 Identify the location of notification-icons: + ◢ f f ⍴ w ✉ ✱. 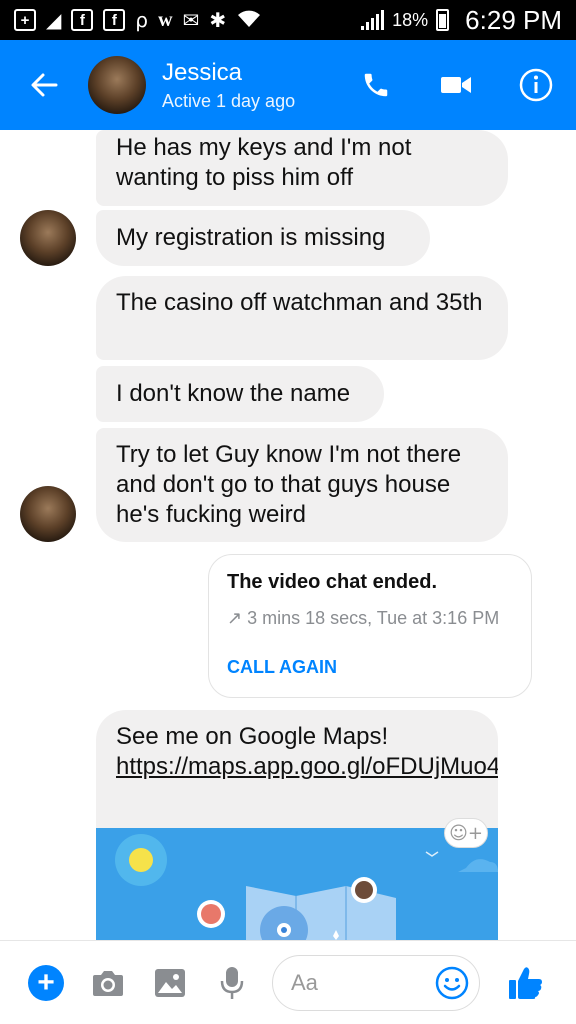
(187, 20).